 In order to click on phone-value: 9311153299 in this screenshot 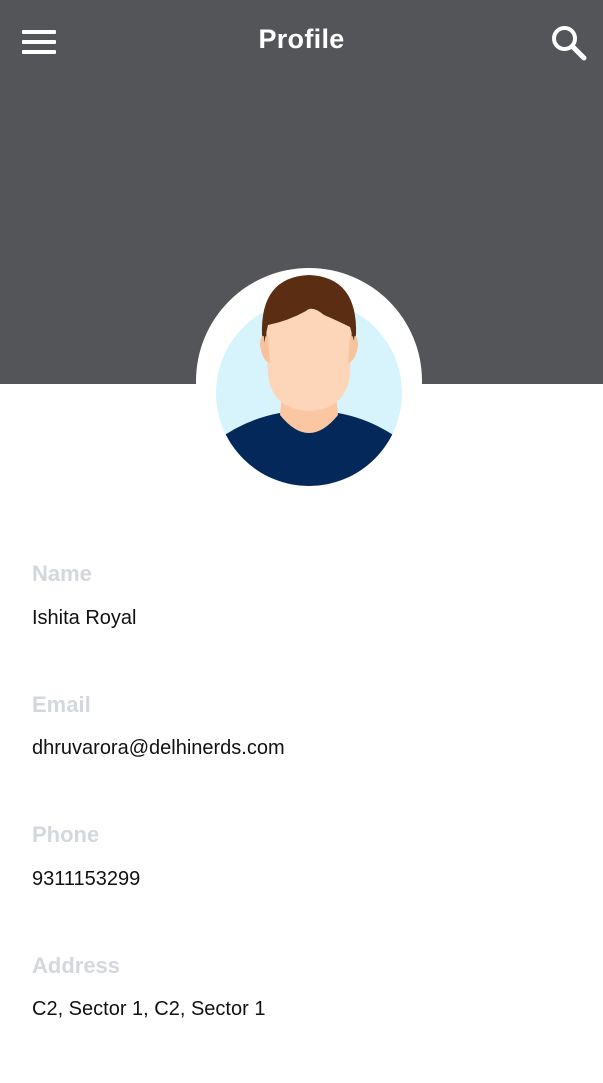, I will do `click(86, 879)`.